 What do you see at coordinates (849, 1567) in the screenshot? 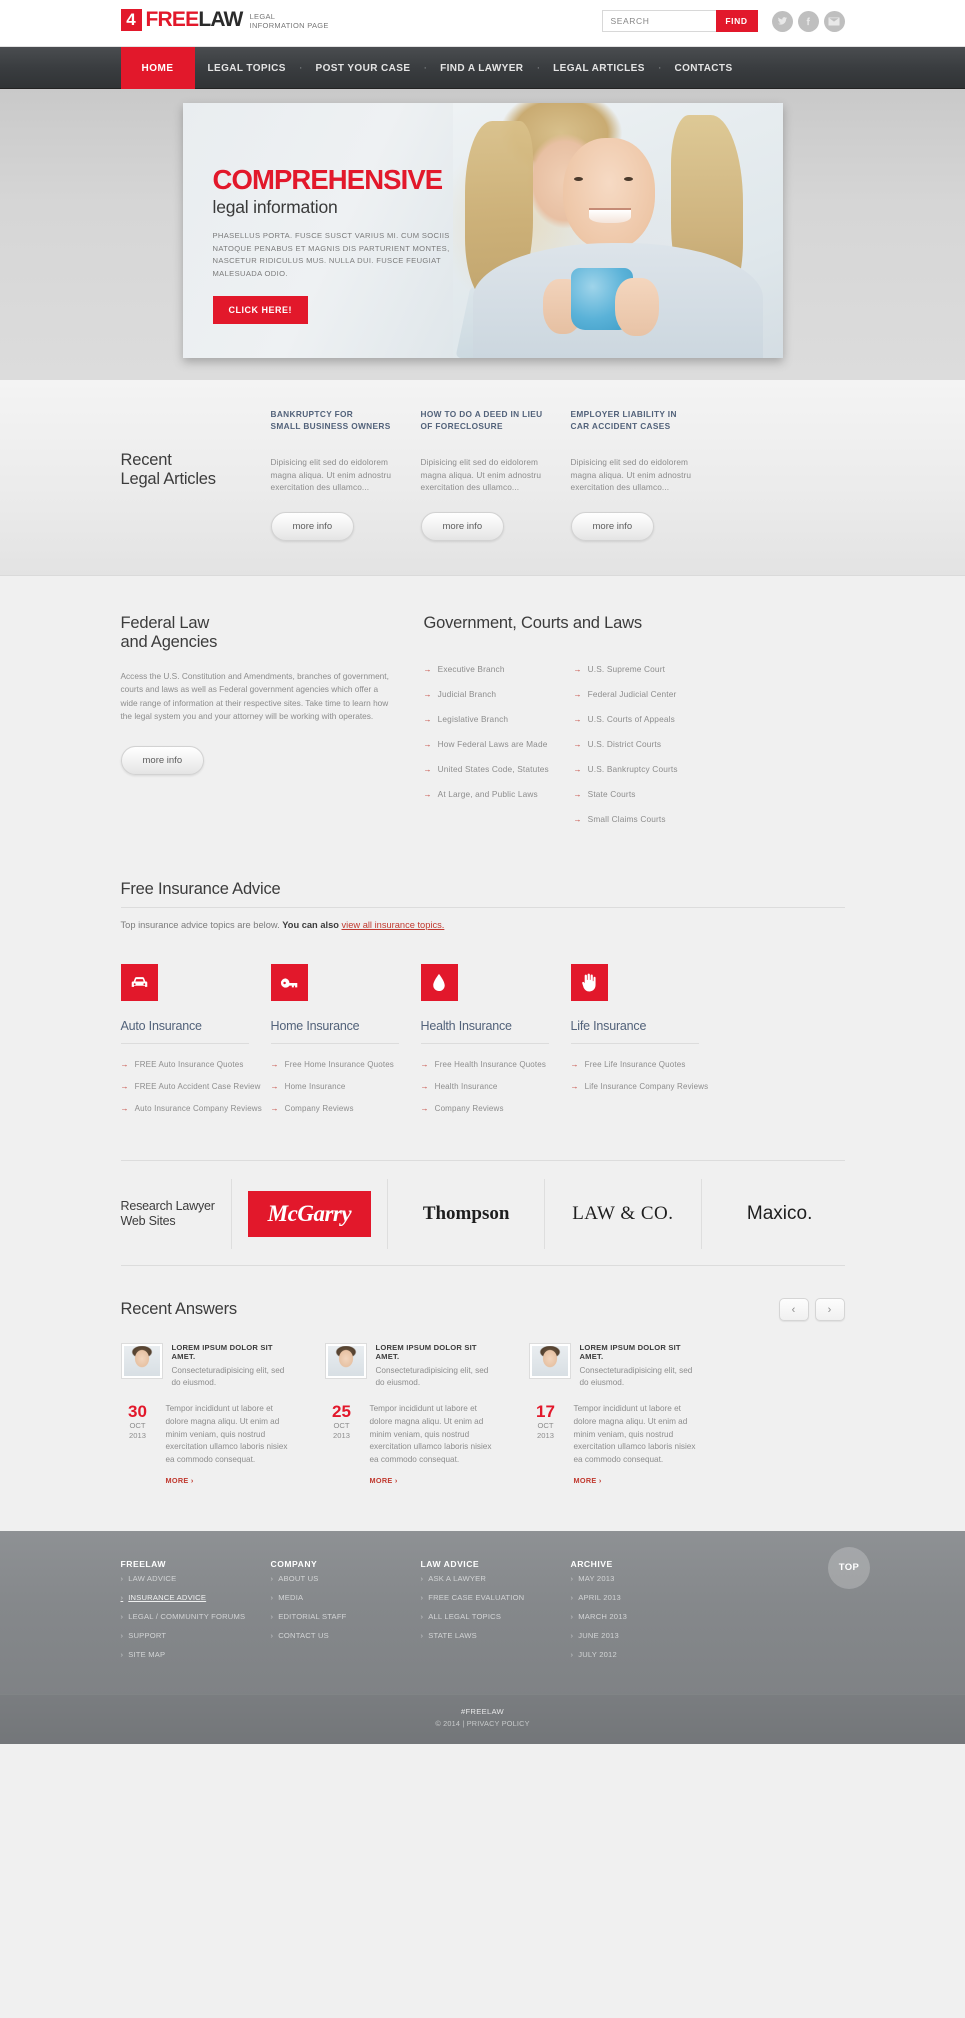
I see `scroll-to-top-button: TOP` at bounding box center [849, 1567].